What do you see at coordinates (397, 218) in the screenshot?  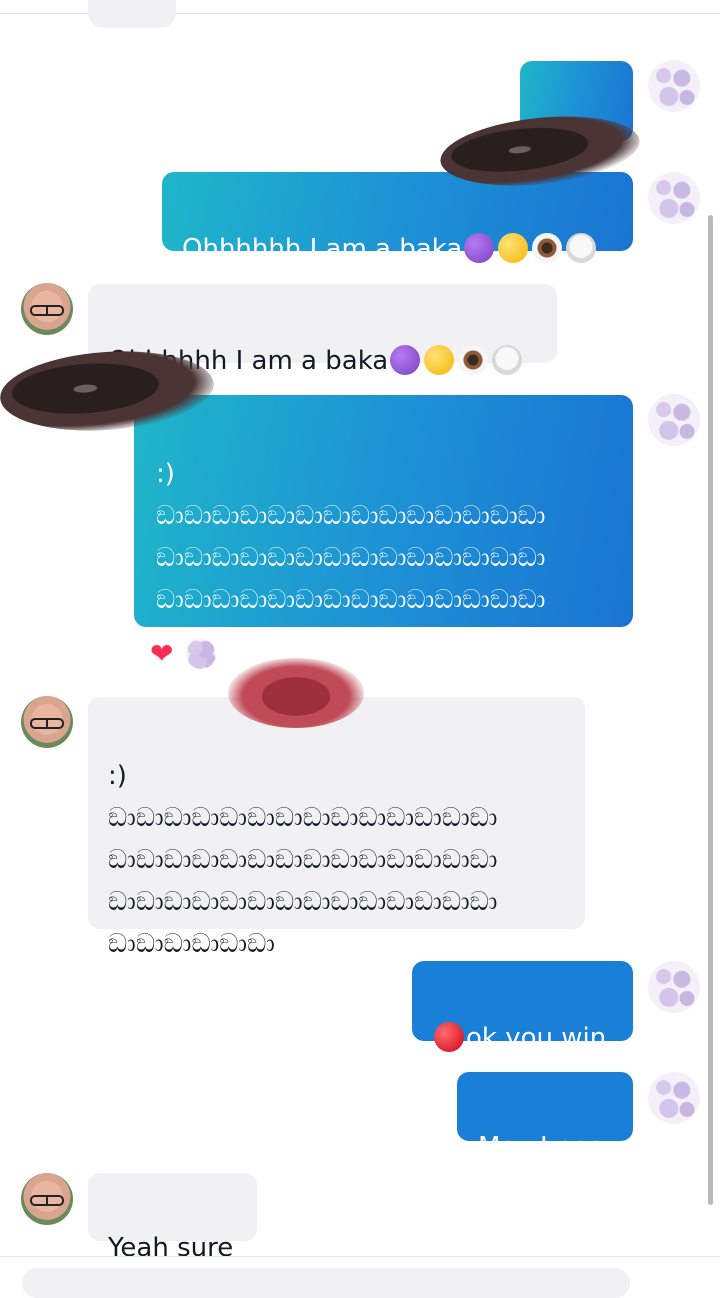 I see `message-outgoing-baka: Ohhhhhh I am a baka` at bounding box center [397, 218].